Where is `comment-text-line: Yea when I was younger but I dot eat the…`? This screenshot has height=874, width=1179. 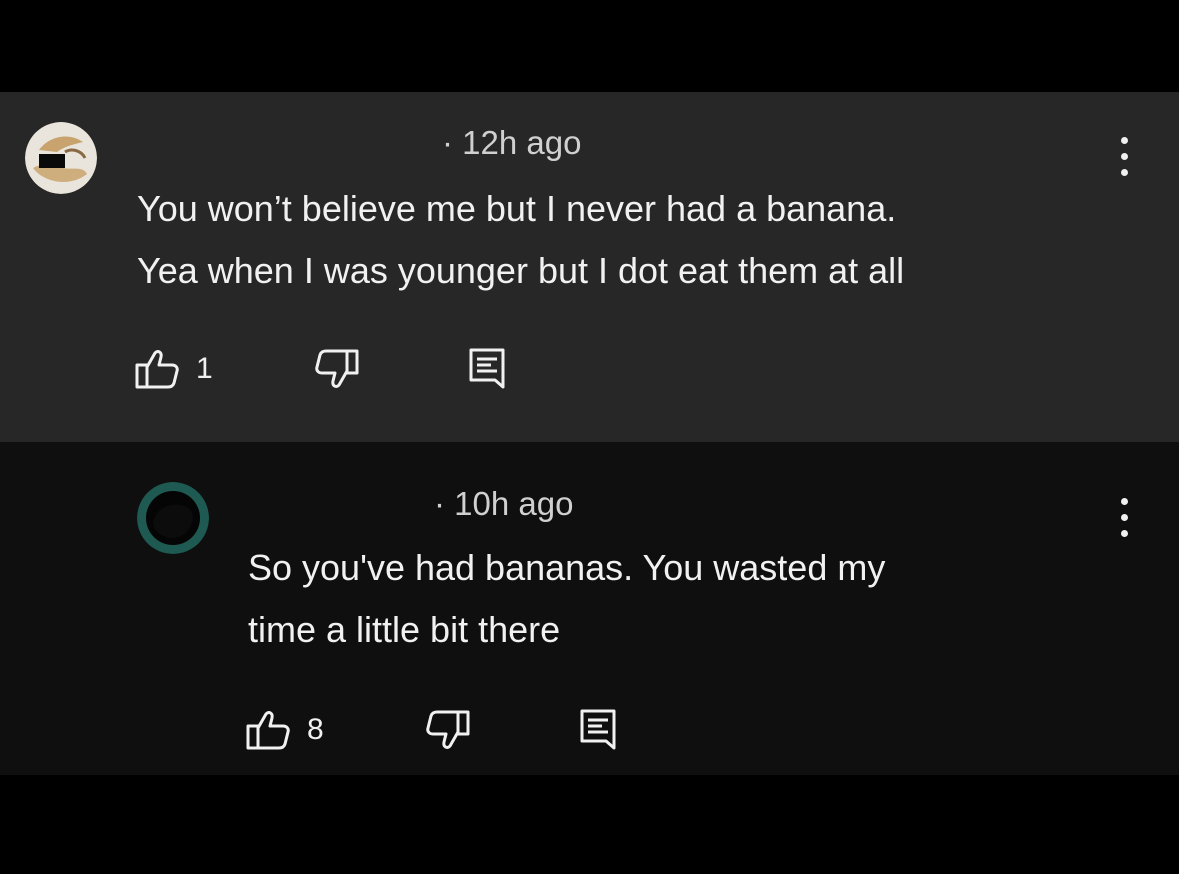 comment-text-line: Yea when I was younger but I dot eat the… is located at coordinates (521, 270).